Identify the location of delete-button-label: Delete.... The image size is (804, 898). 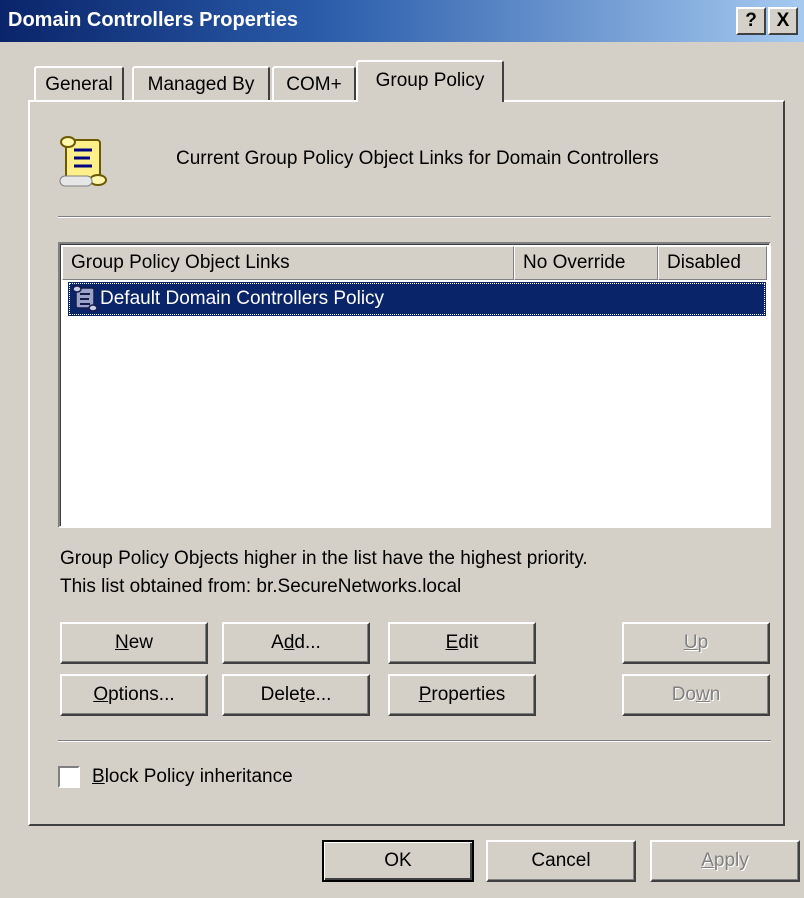
(296, 694).